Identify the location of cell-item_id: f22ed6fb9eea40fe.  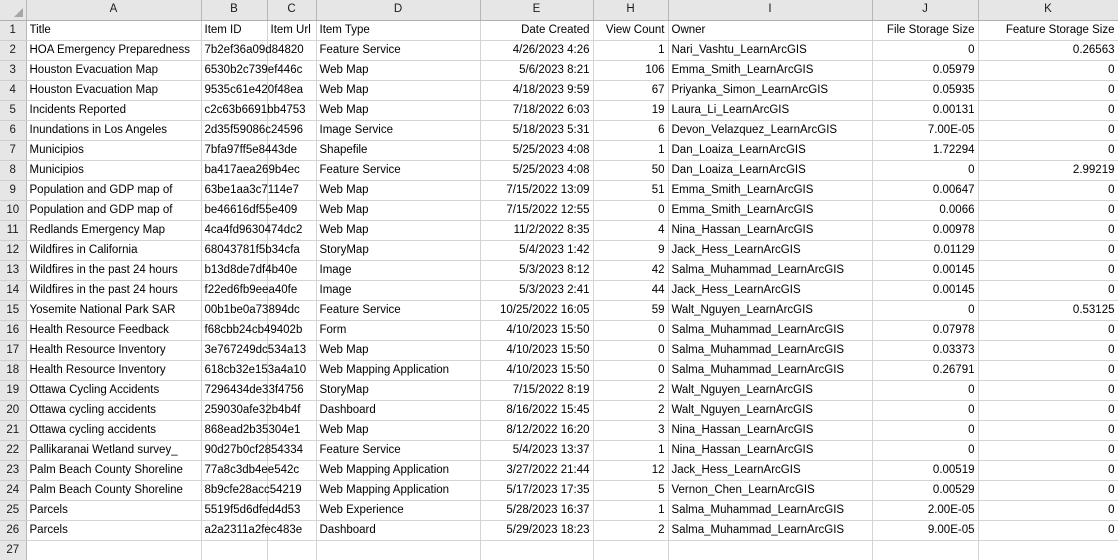
(249, 290).